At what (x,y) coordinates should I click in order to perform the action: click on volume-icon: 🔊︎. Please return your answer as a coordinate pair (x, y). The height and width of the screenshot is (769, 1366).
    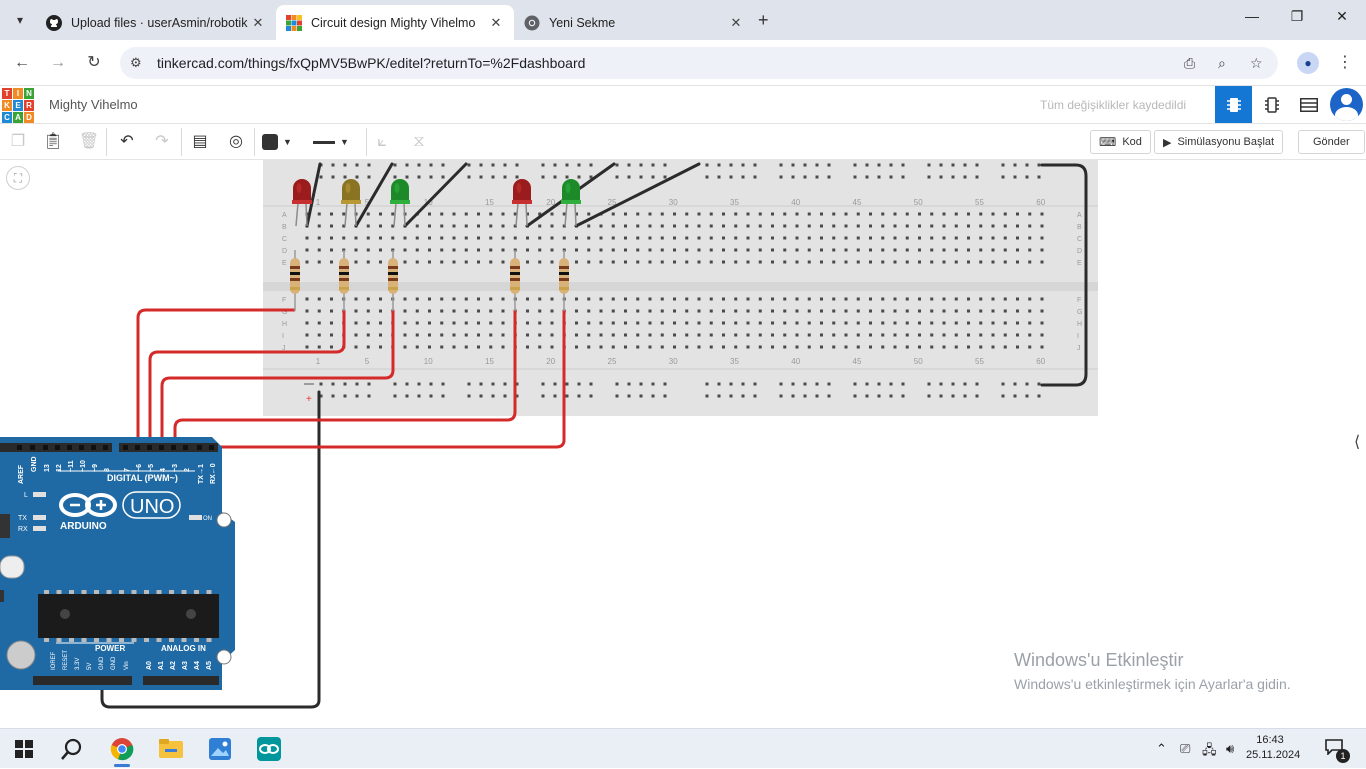
    Looking at the image, I should click on (1230, 749).